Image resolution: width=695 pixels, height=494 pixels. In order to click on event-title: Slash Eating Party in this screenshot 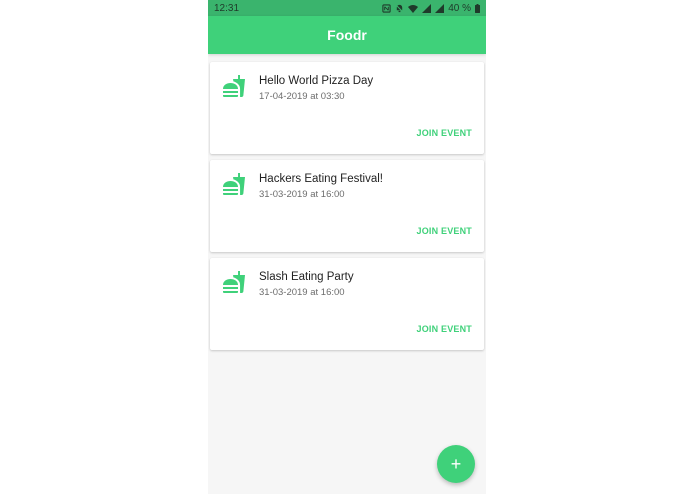, I will do `click(306, 277)`.